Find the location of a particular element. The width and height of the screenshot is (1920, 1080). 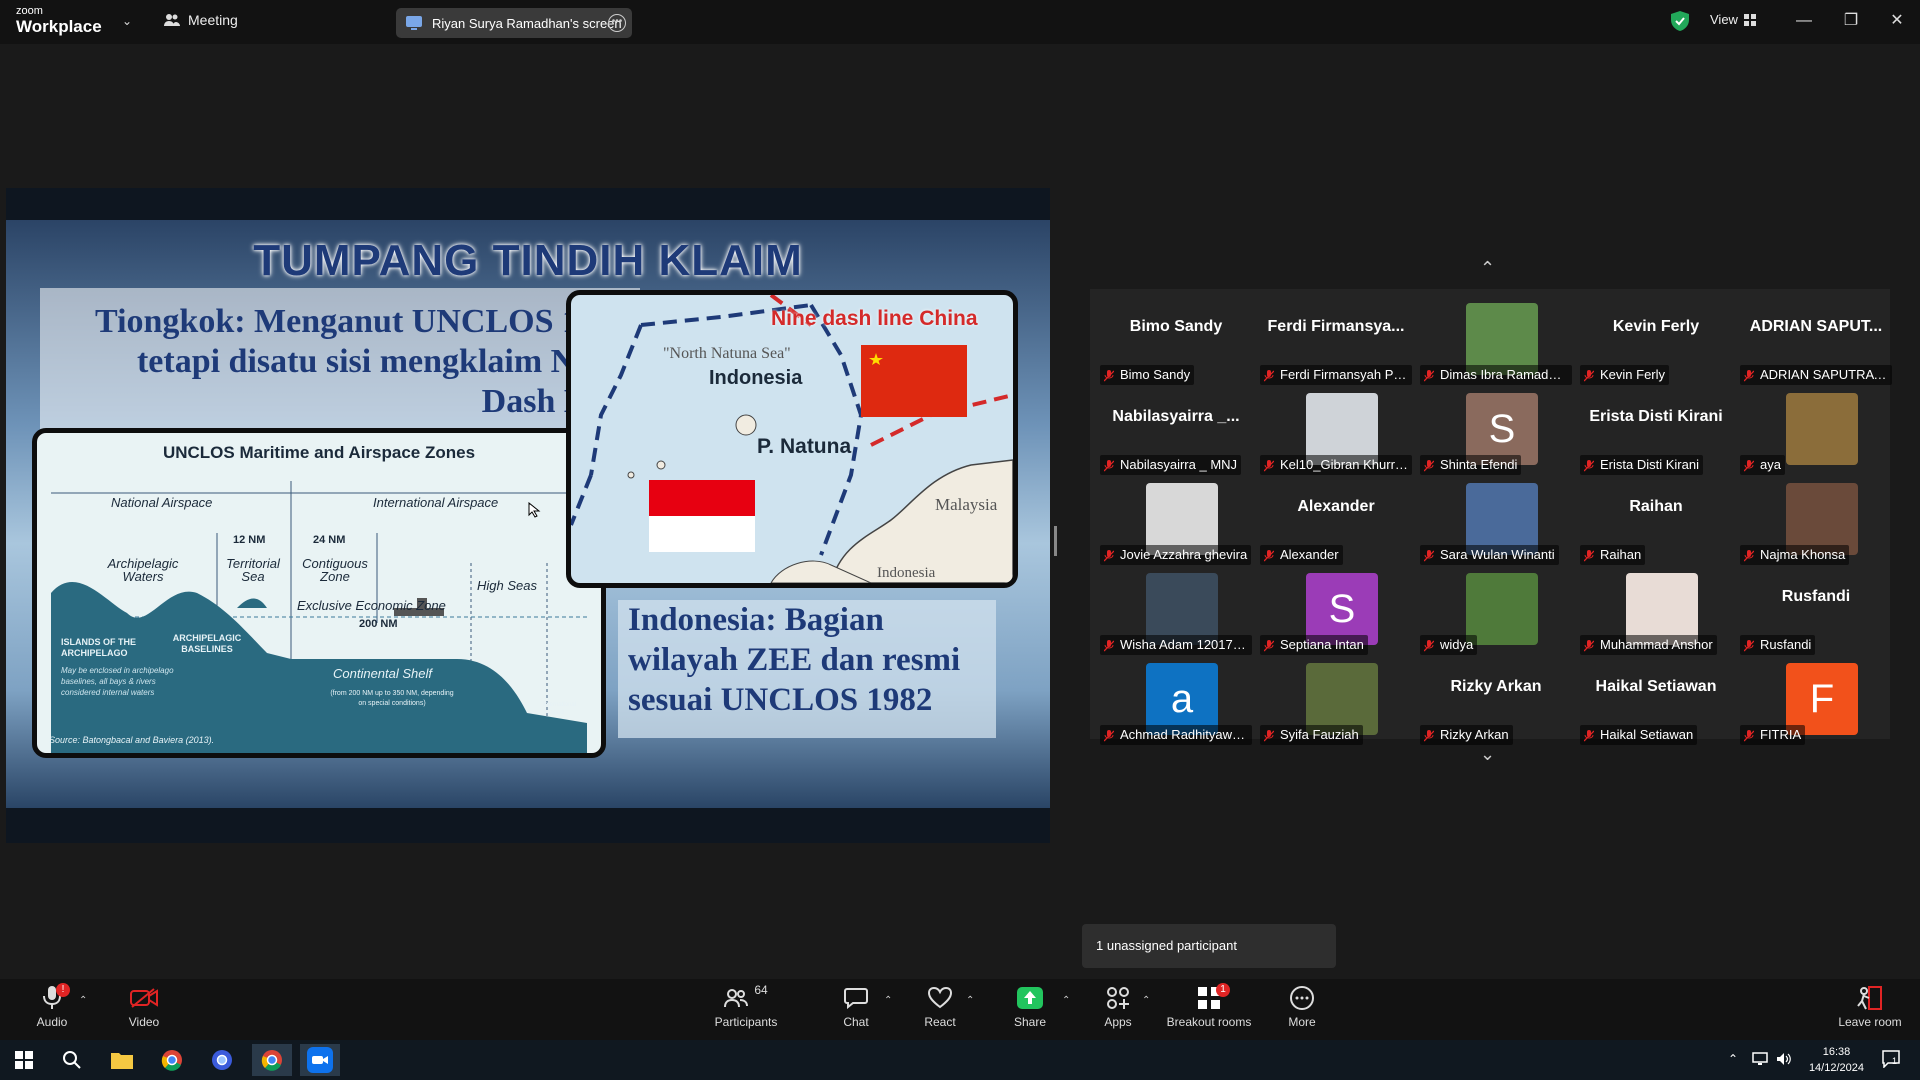

apps-caret-icon: ⌃ is located at coordinates (1146, 1000).